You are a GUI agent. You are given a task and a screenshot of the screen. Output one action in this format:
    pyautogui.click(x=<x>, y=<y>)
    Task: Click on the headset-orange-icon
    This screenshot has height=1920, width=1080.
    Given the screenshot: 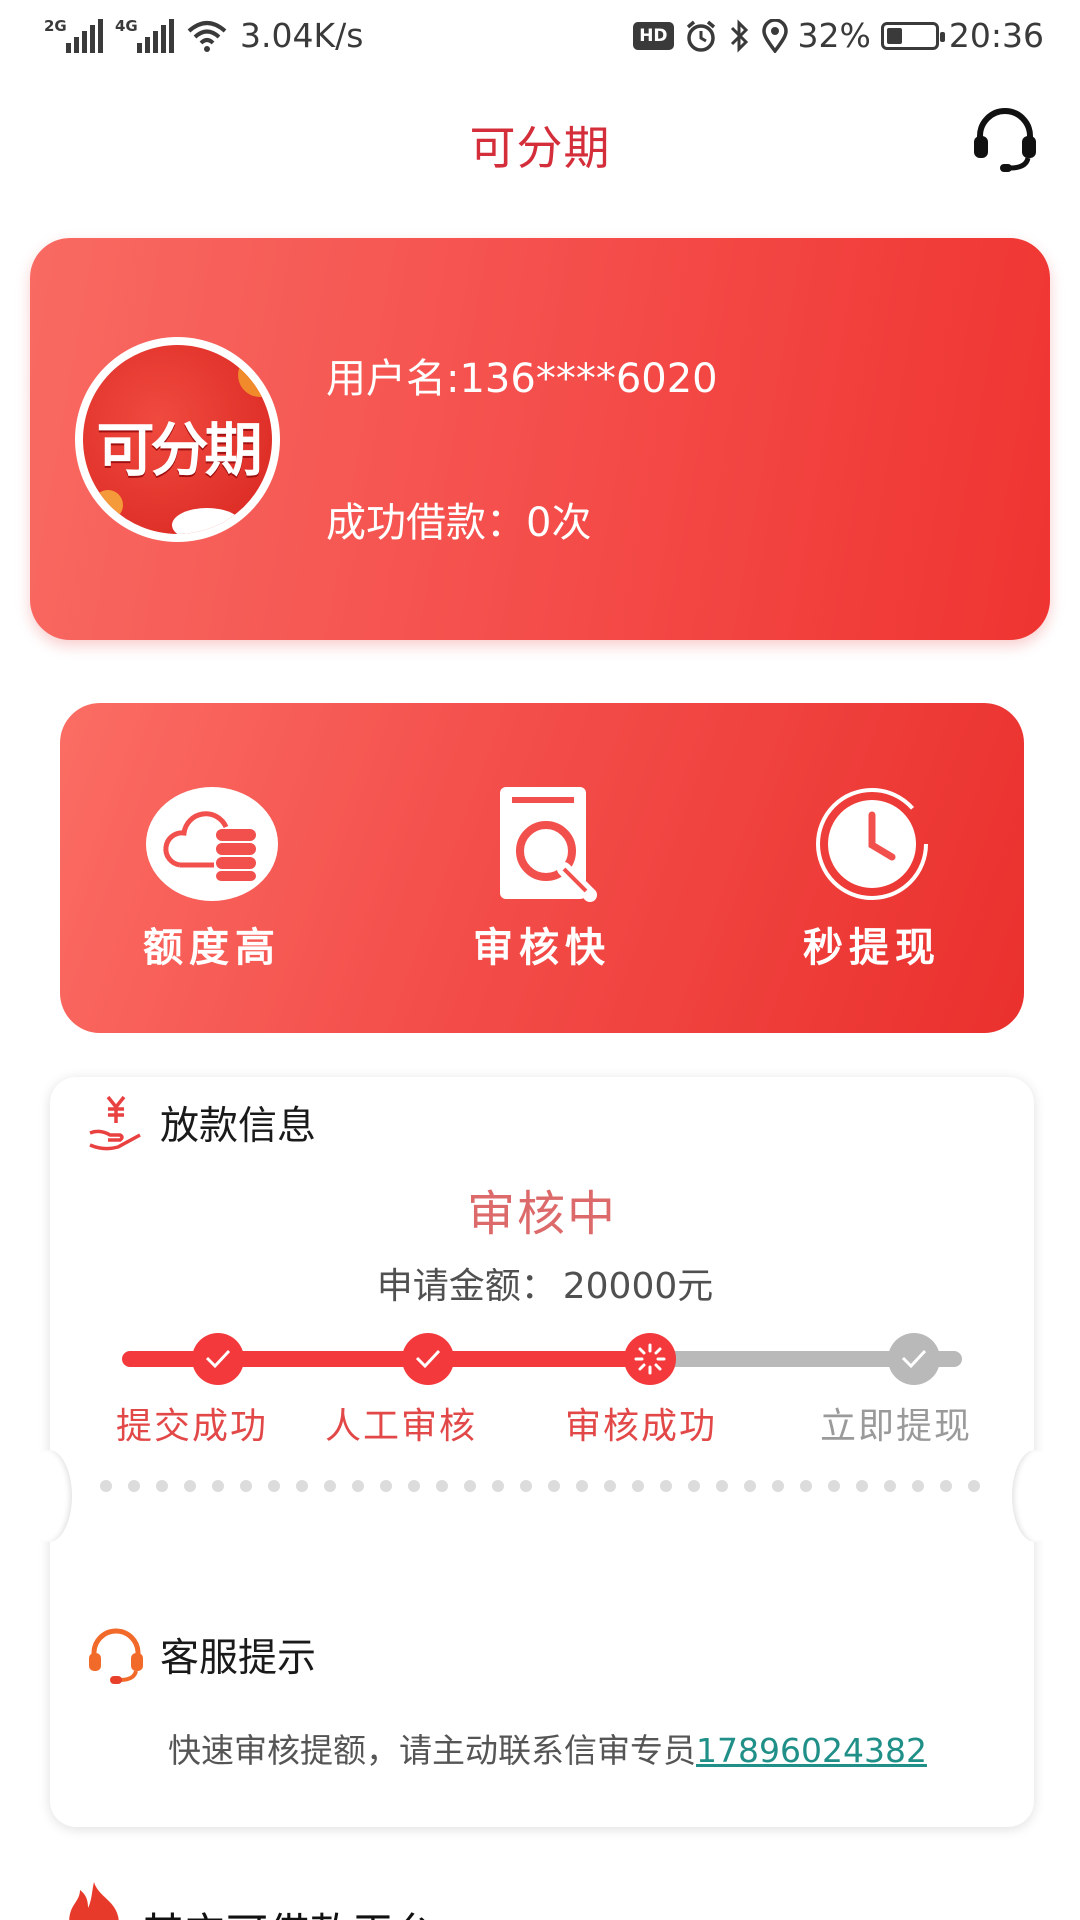 What is the action you would take?
    pyautogui.click(x=116, y=1656)
    